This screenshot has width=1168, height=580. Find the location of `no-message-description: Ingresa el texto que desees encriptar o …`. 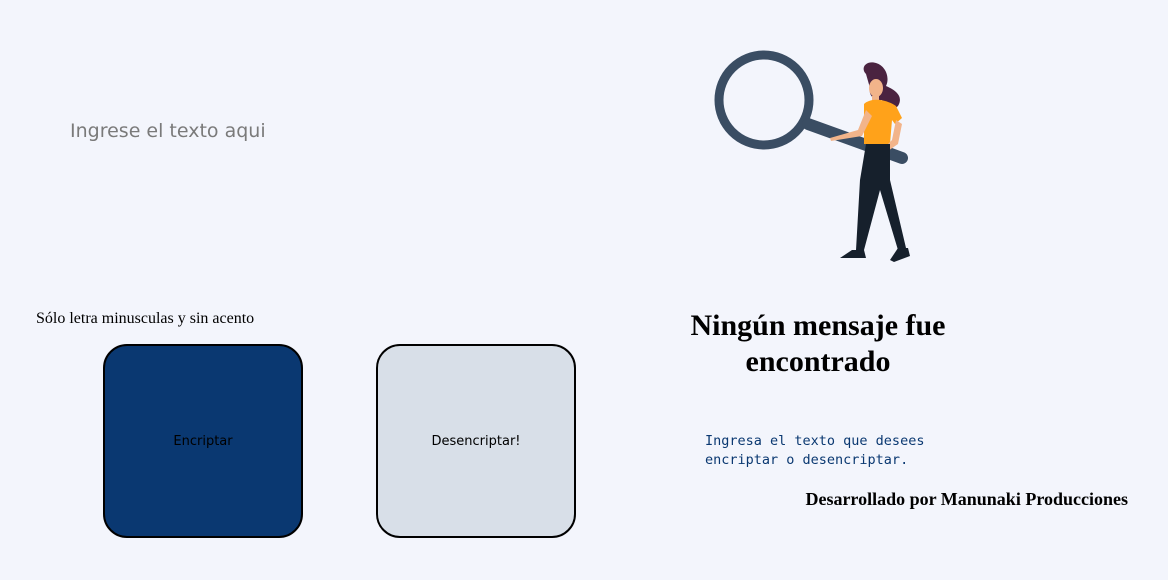

no-message-description: Ingresa el texto que desees encriptar o … is located at coordinates (815, 450).